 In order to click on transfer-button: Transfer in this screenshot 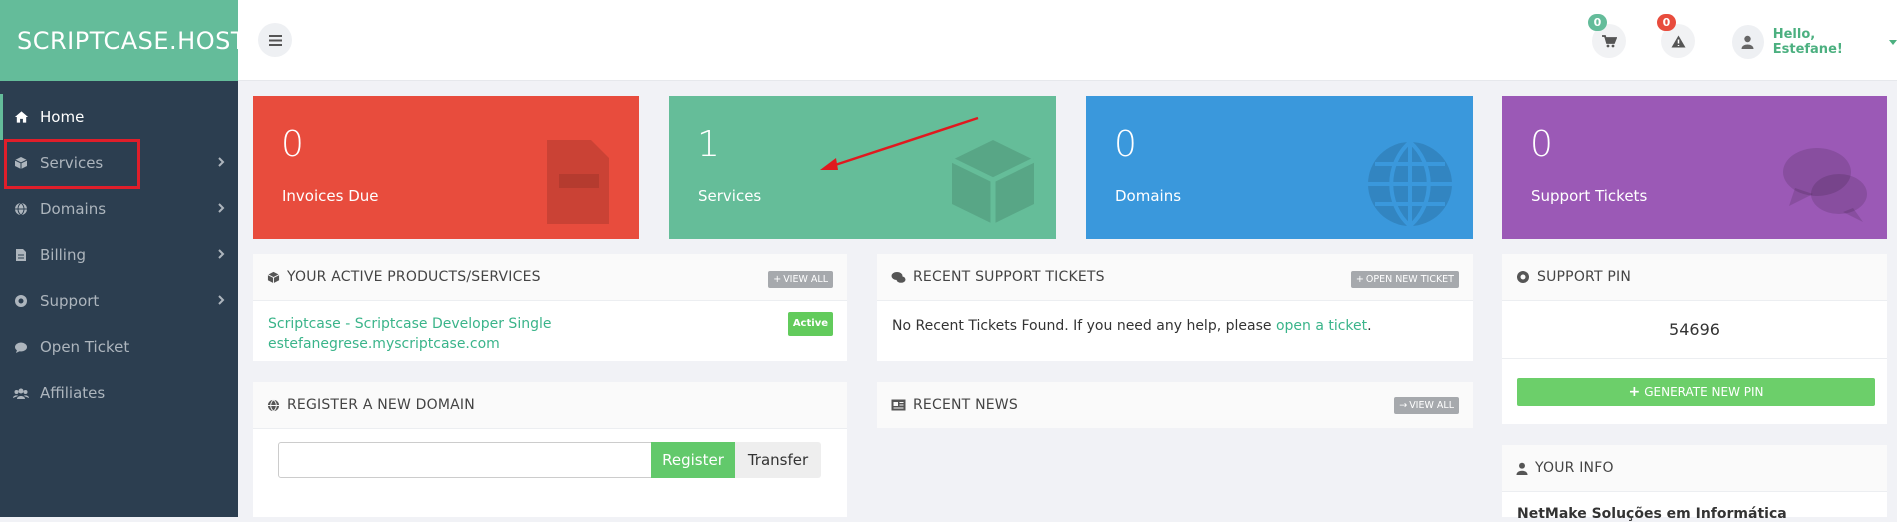, I will do `click(778, 460)`.